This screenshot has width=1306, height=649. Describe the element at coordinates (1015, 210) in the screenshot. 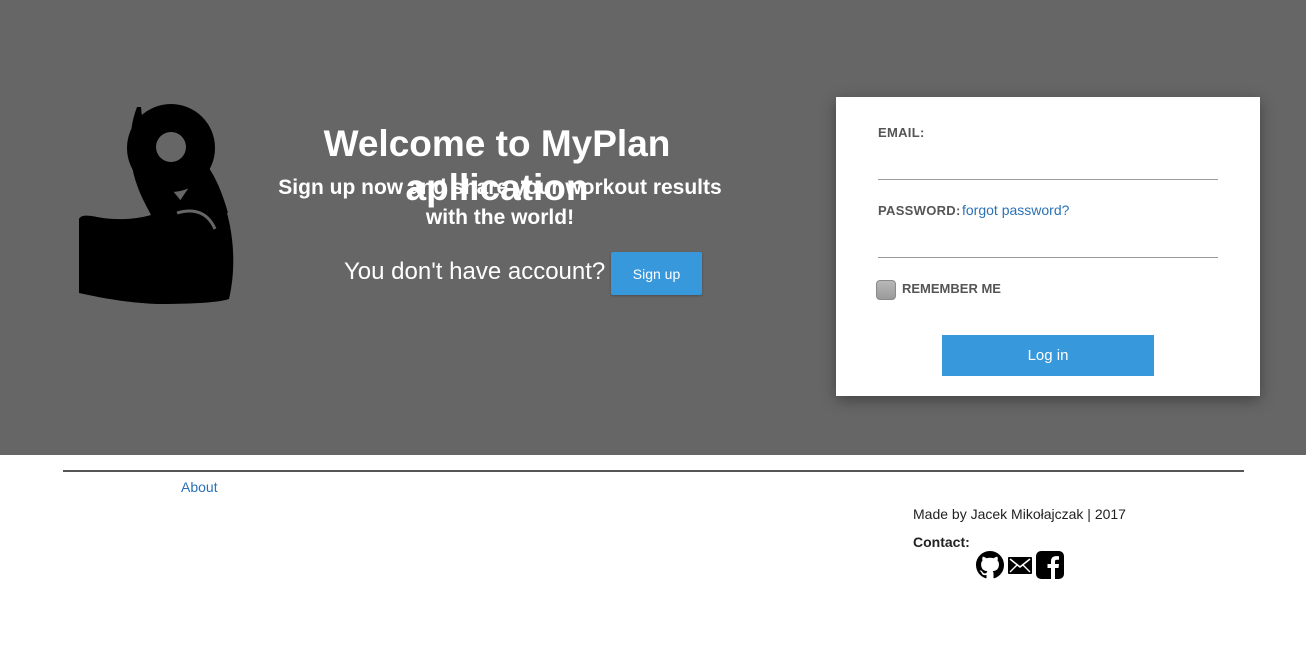

I see `forgot-password-link: forgot password?` at that location.